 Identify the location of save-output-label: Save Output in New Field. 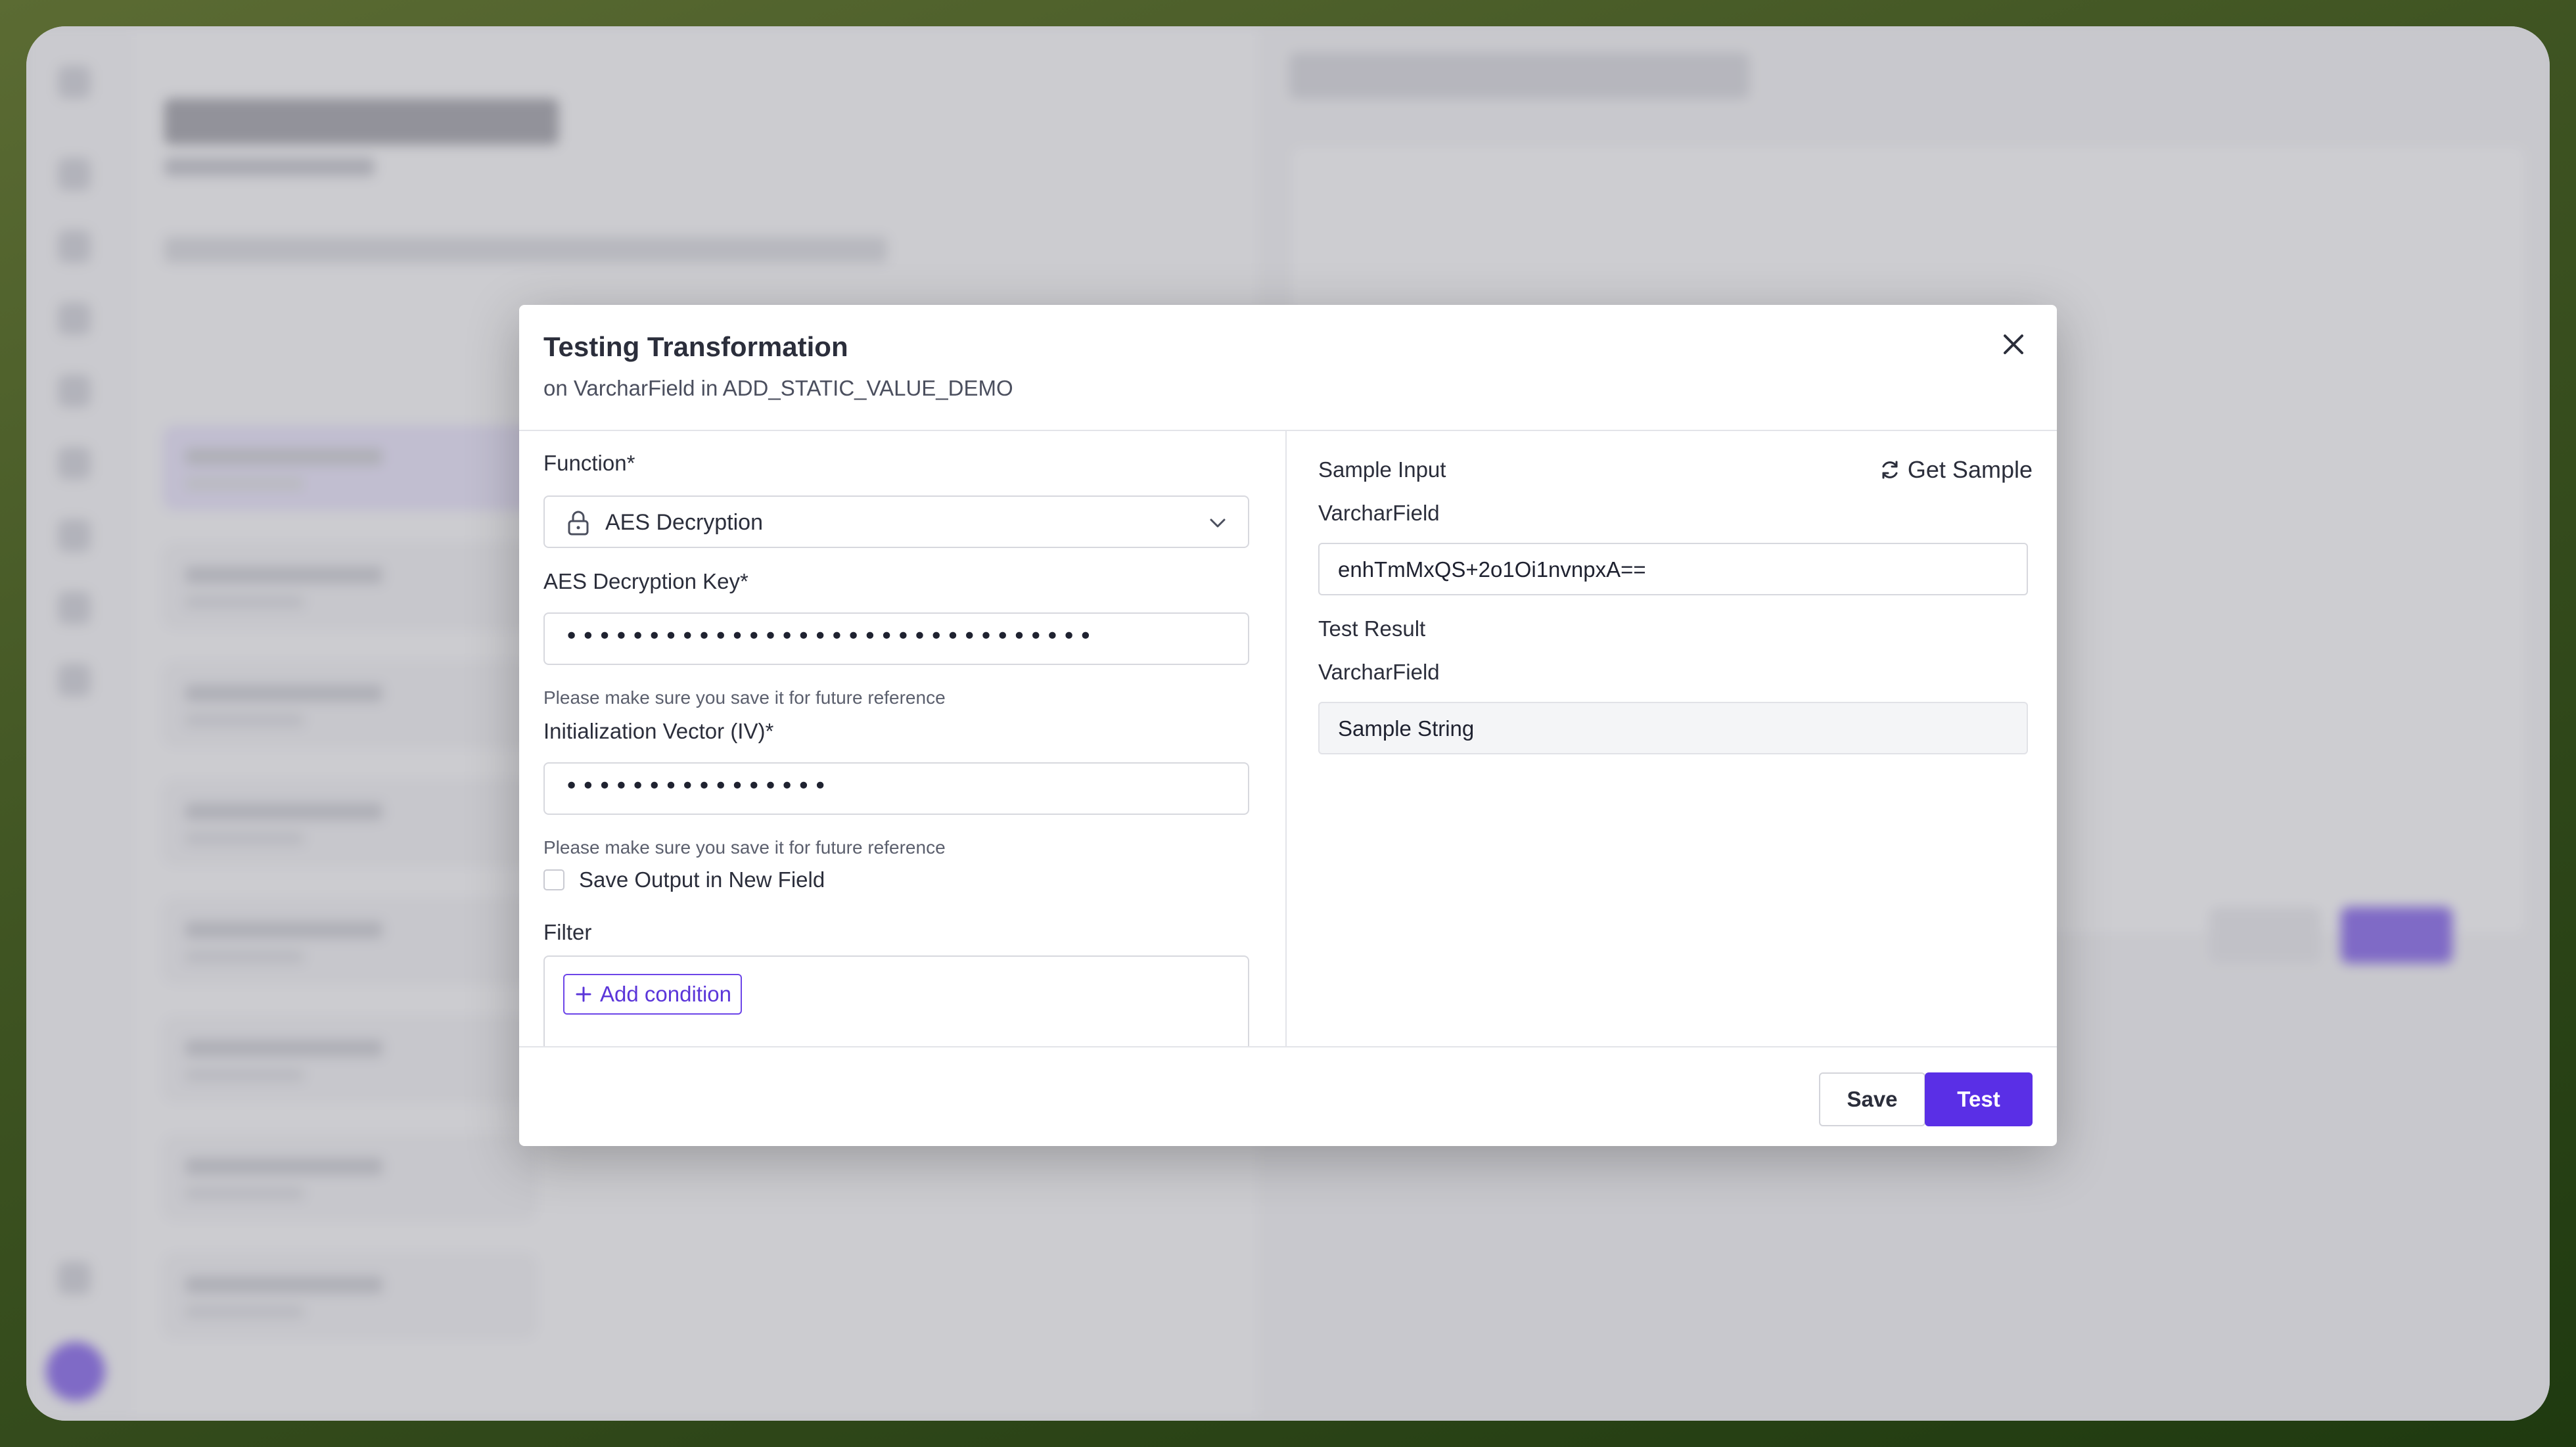
(702, 879).